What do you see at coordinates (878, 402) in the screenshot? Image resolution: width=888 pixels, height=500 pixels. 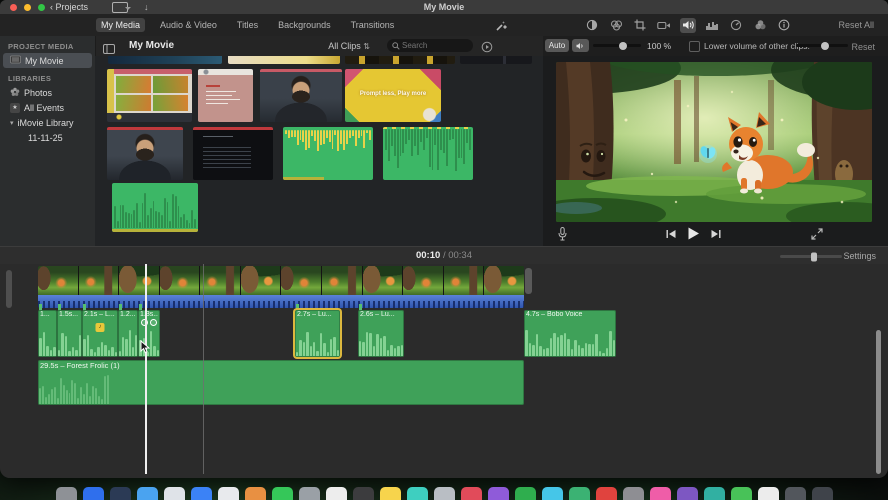 I see `timeline-scrollbar` at bounding box center [878, 402].